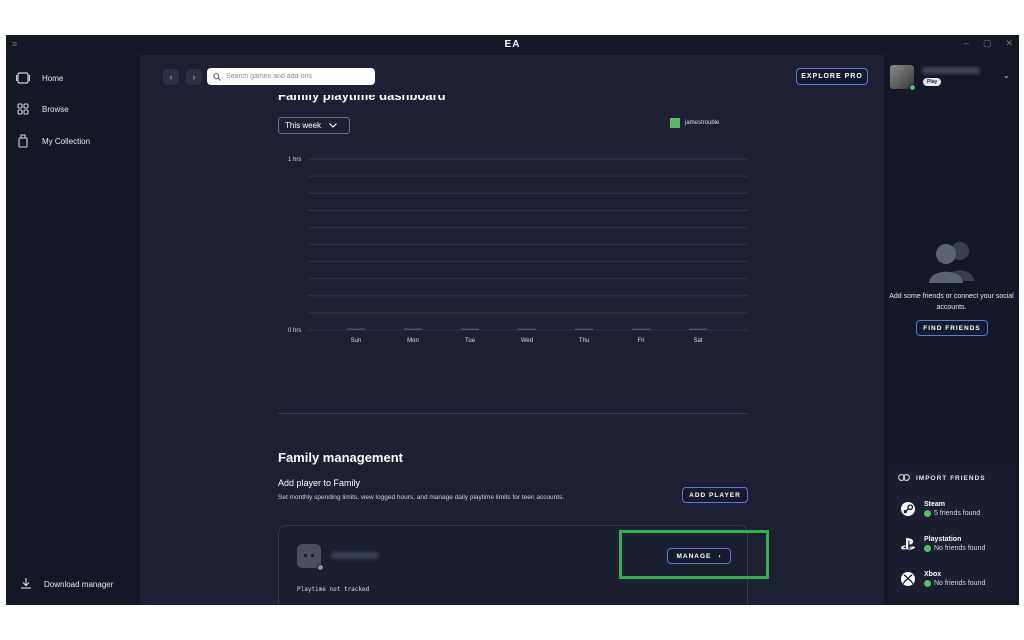 The width and height of the screenshot is (1024, 640). I want to click on family-management-title: Family management, so click(340, 457).